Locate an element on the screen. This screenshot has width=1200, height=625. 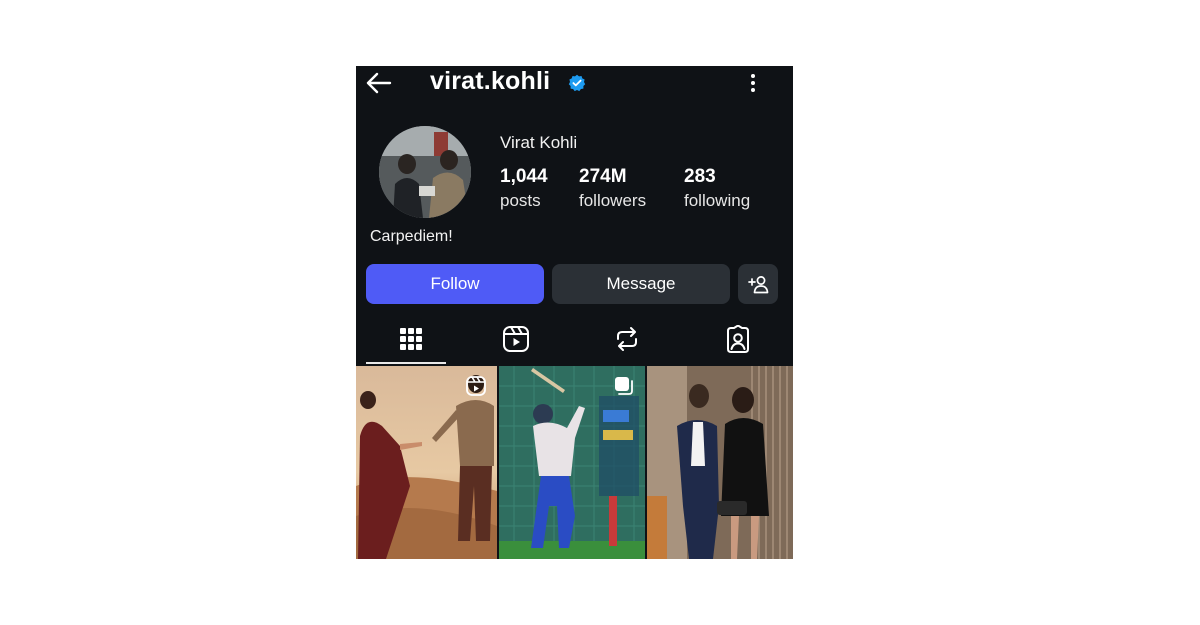
reels-icon is located at coordinates (516, 339).